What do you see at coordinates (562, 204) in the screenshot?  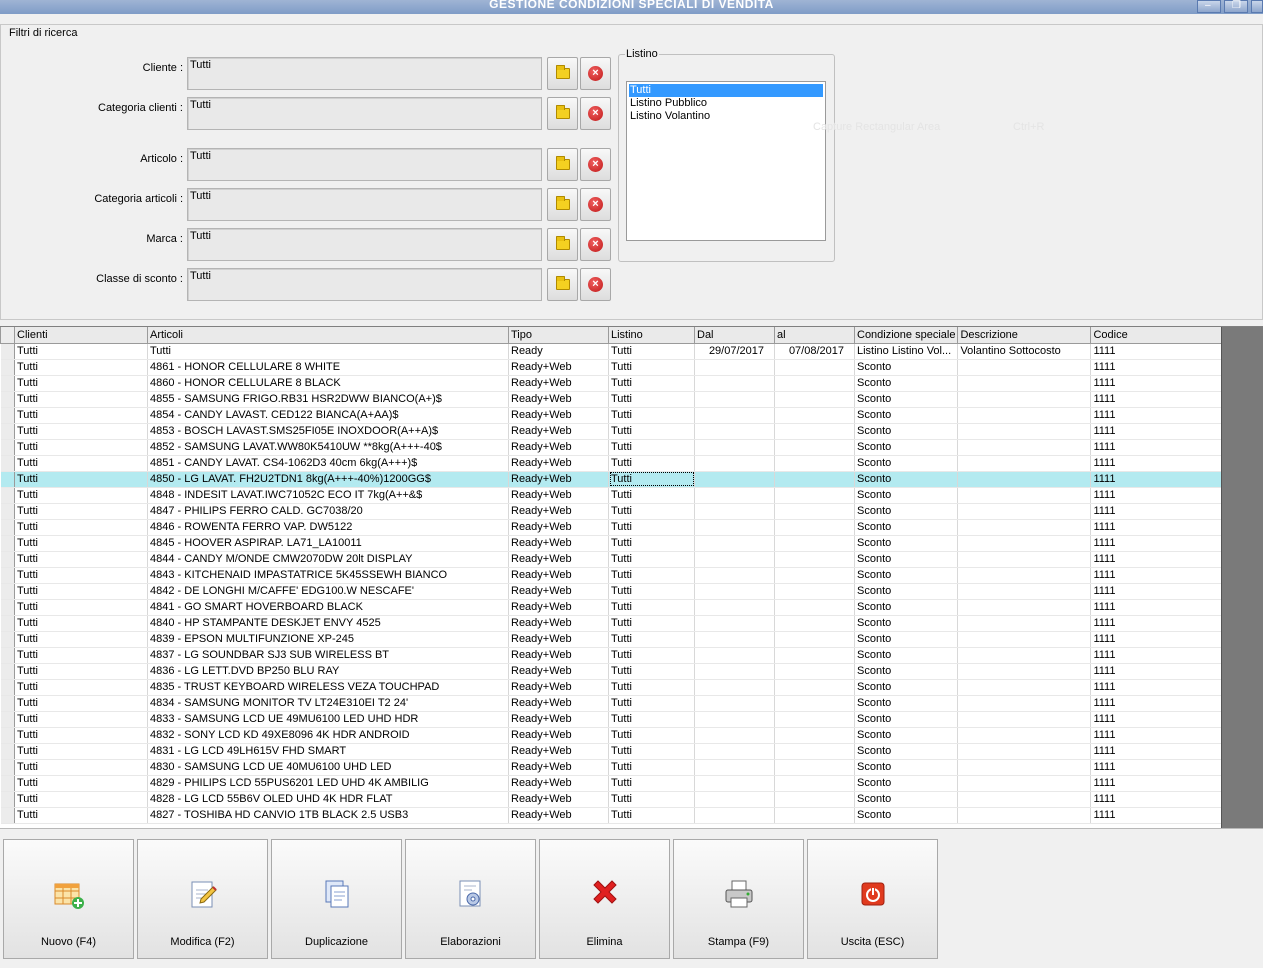 I see `browse-categoria-articoli-button` at bounding box center [562, 204].